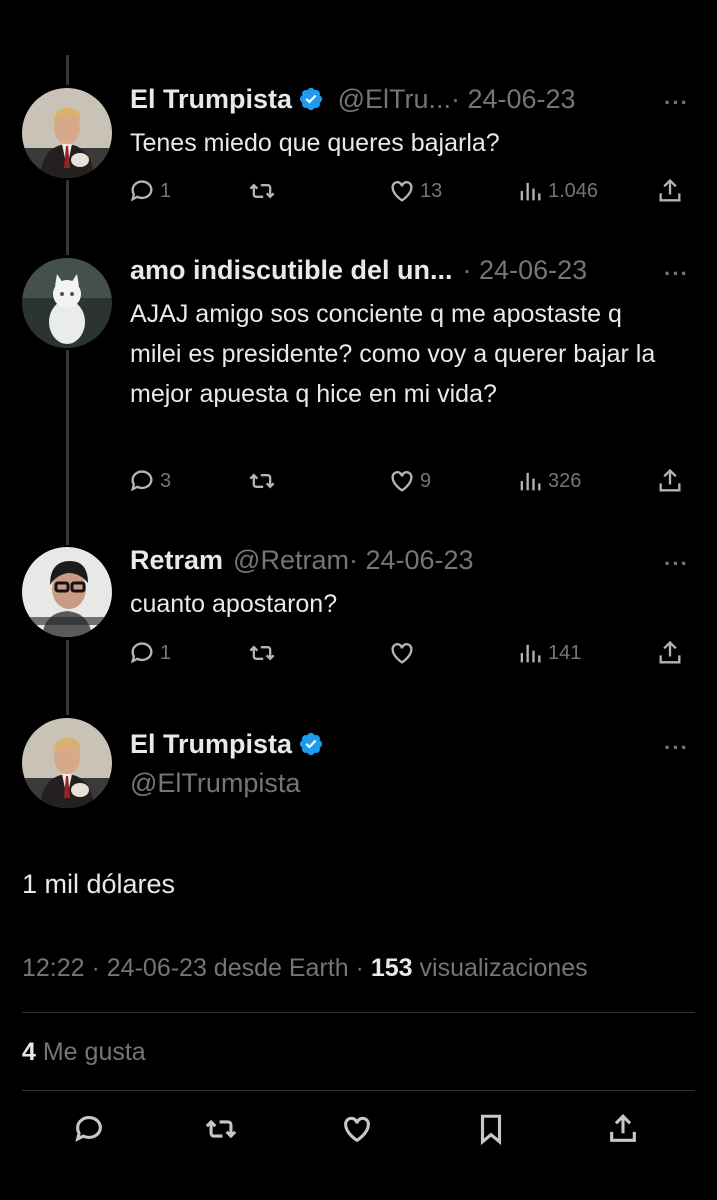 The image size is (717, 1200). Describe the element at coordinates (215, 783) in the screenshot. I see `handle: @ElTrumpista` at that location.